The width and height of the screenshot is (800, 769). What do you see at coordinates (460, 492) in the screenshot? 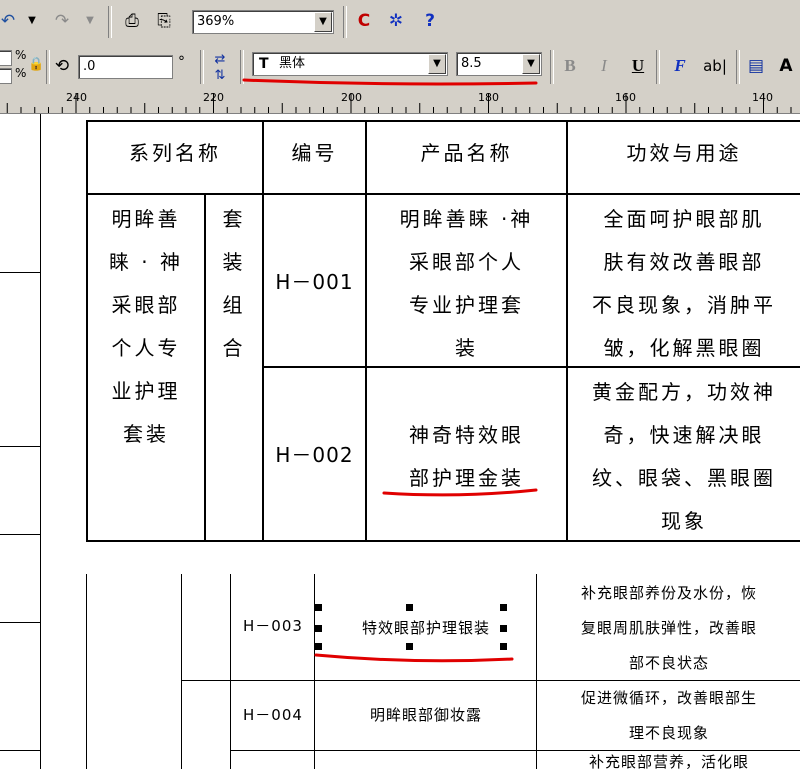
I see `red-underline-product` at bounding box center [460, 492].